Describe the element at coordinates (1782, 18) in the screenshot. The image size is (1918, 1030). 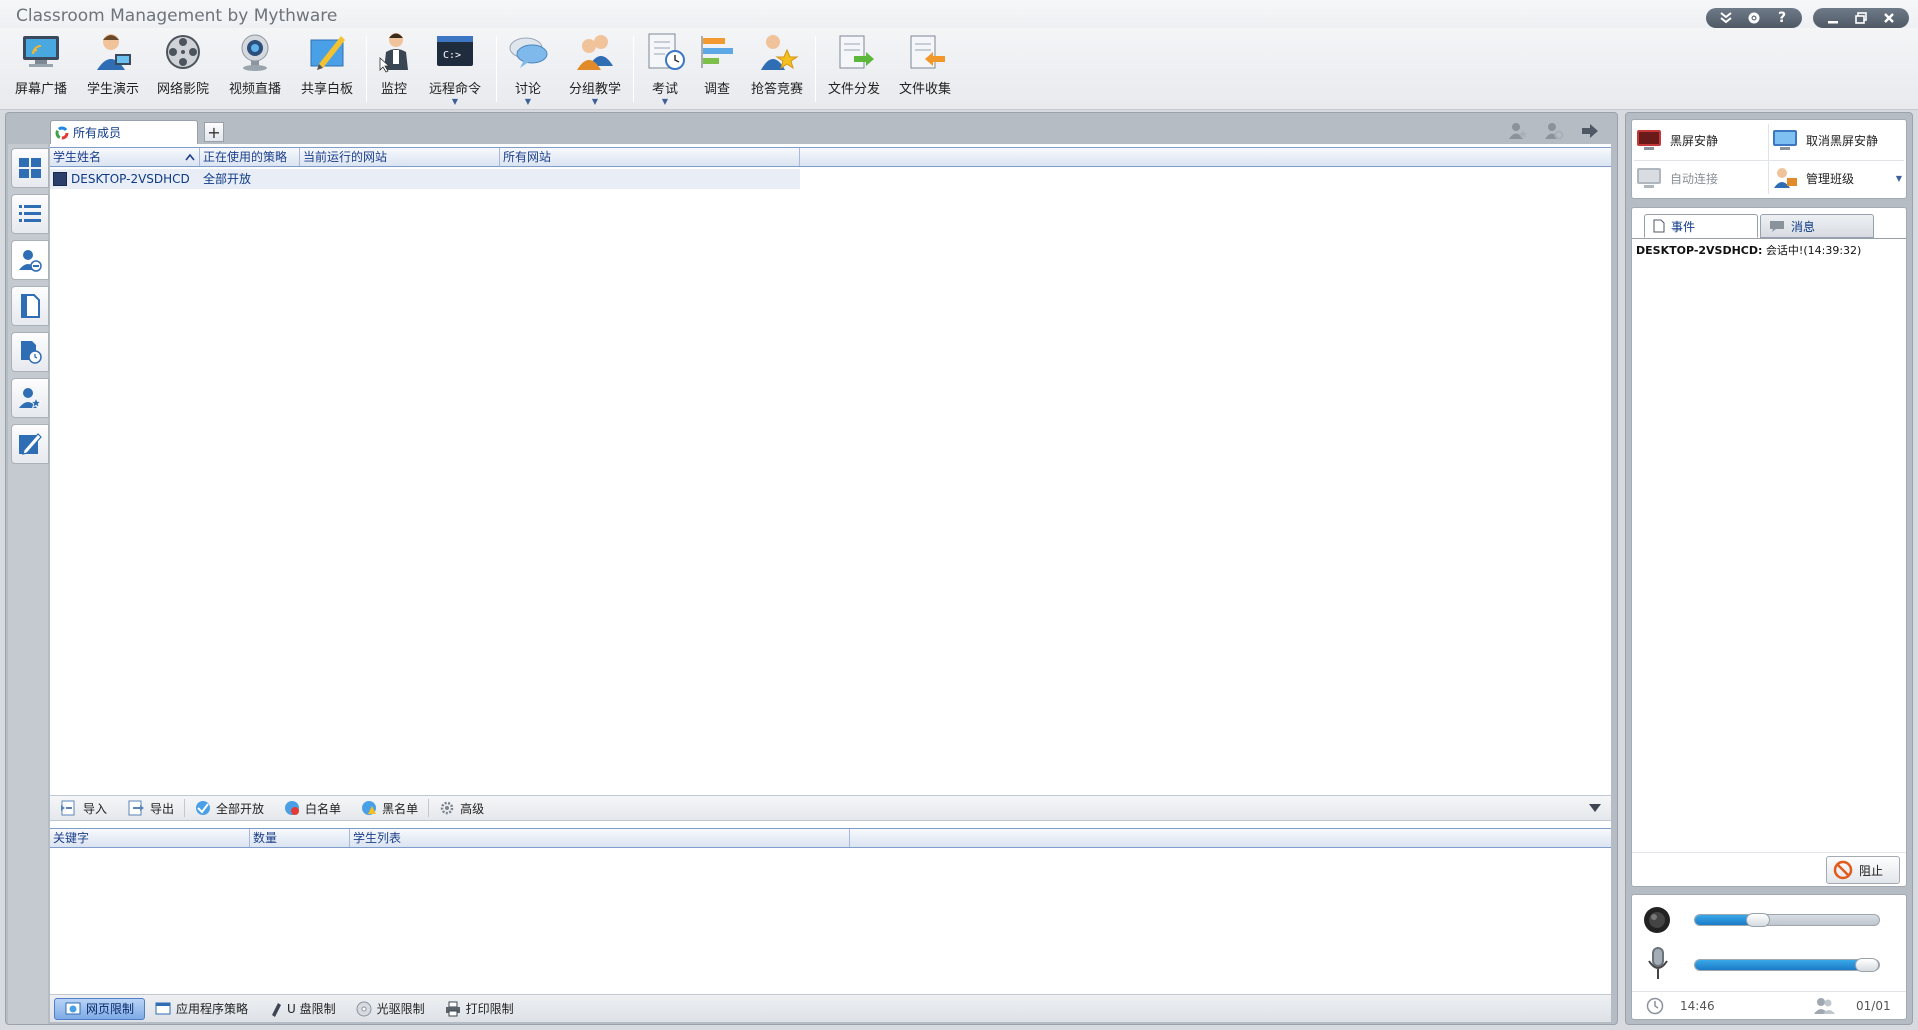
I see `help-button: ?` at that location.